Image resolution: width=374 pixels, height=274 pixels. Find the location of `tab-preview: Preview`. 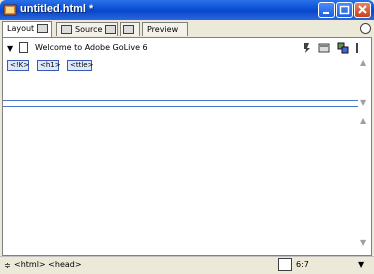

tab-preview: Preview is located at coordinates (165, 34).